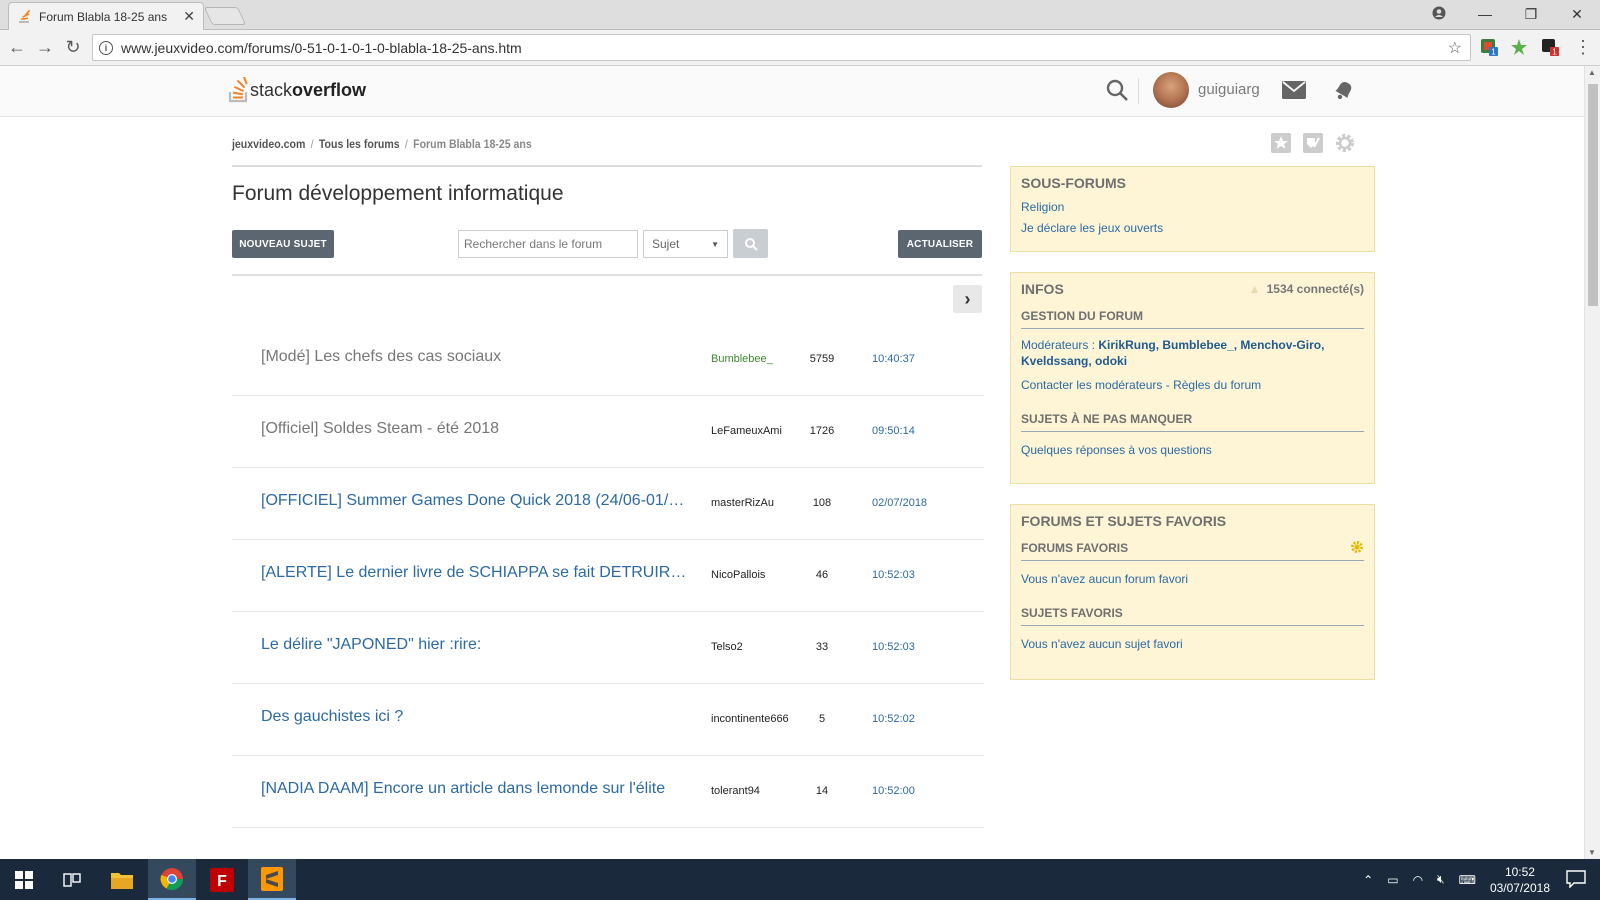  What do you see at coordinates (1192, 228) in the screenshot?
I see `subforum-link-jeux-ouverts: Je déclare les jeux ouverts` at bounding box center [1192, 228].